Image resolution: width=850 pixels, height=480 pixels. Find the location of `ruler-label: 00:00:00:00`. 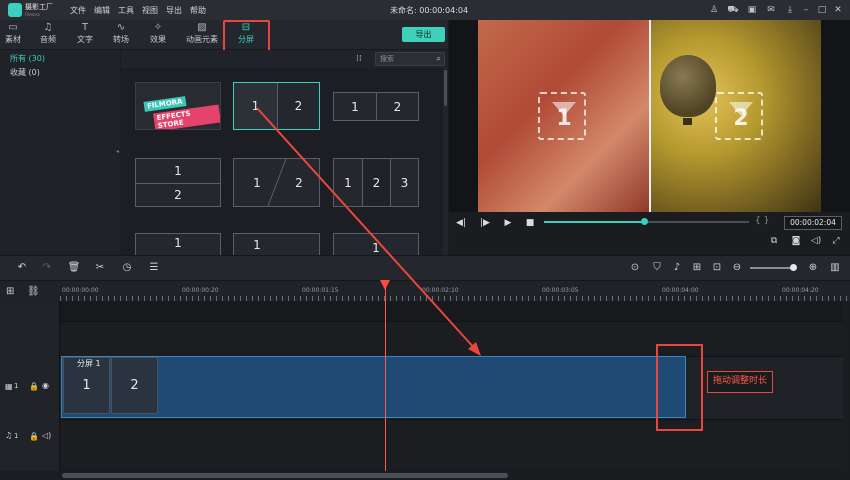

ruler-label: 00:00:00:00 is located at coordinates (80, 290).